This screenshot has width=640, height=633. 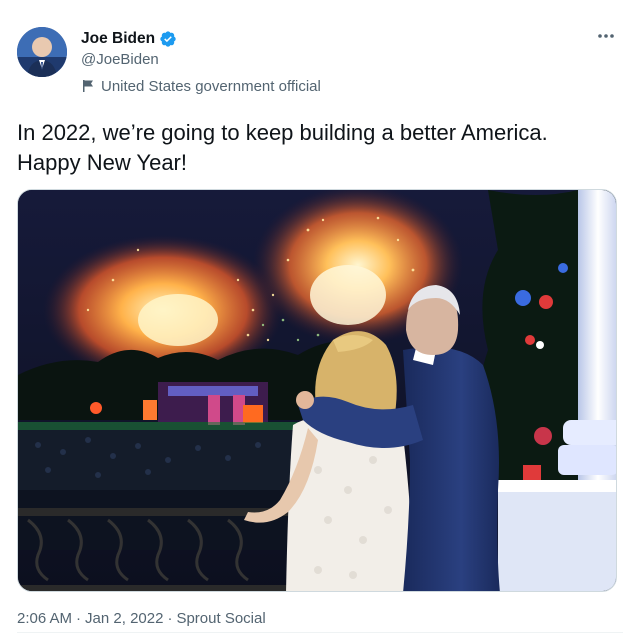 What do you see at coordinates (606, 36) in the screenshot?
I see `more-options-icon` at bounding box center [606, 36].